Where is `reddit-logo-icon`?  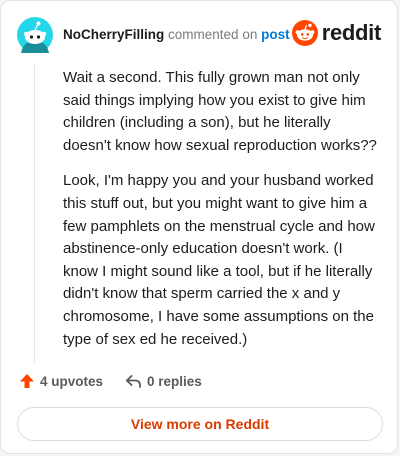 reddit-logo-icon is located at coordinates (304, 33).